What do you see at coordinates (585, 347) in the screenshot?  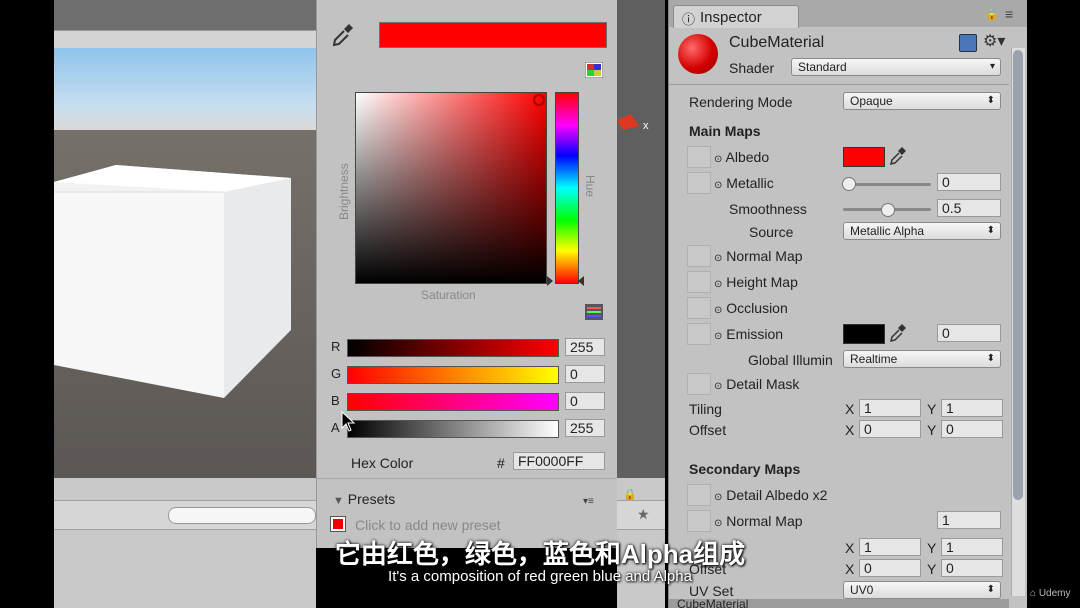 I see `channel-r-field: 255` at bounding box center [585, 347].